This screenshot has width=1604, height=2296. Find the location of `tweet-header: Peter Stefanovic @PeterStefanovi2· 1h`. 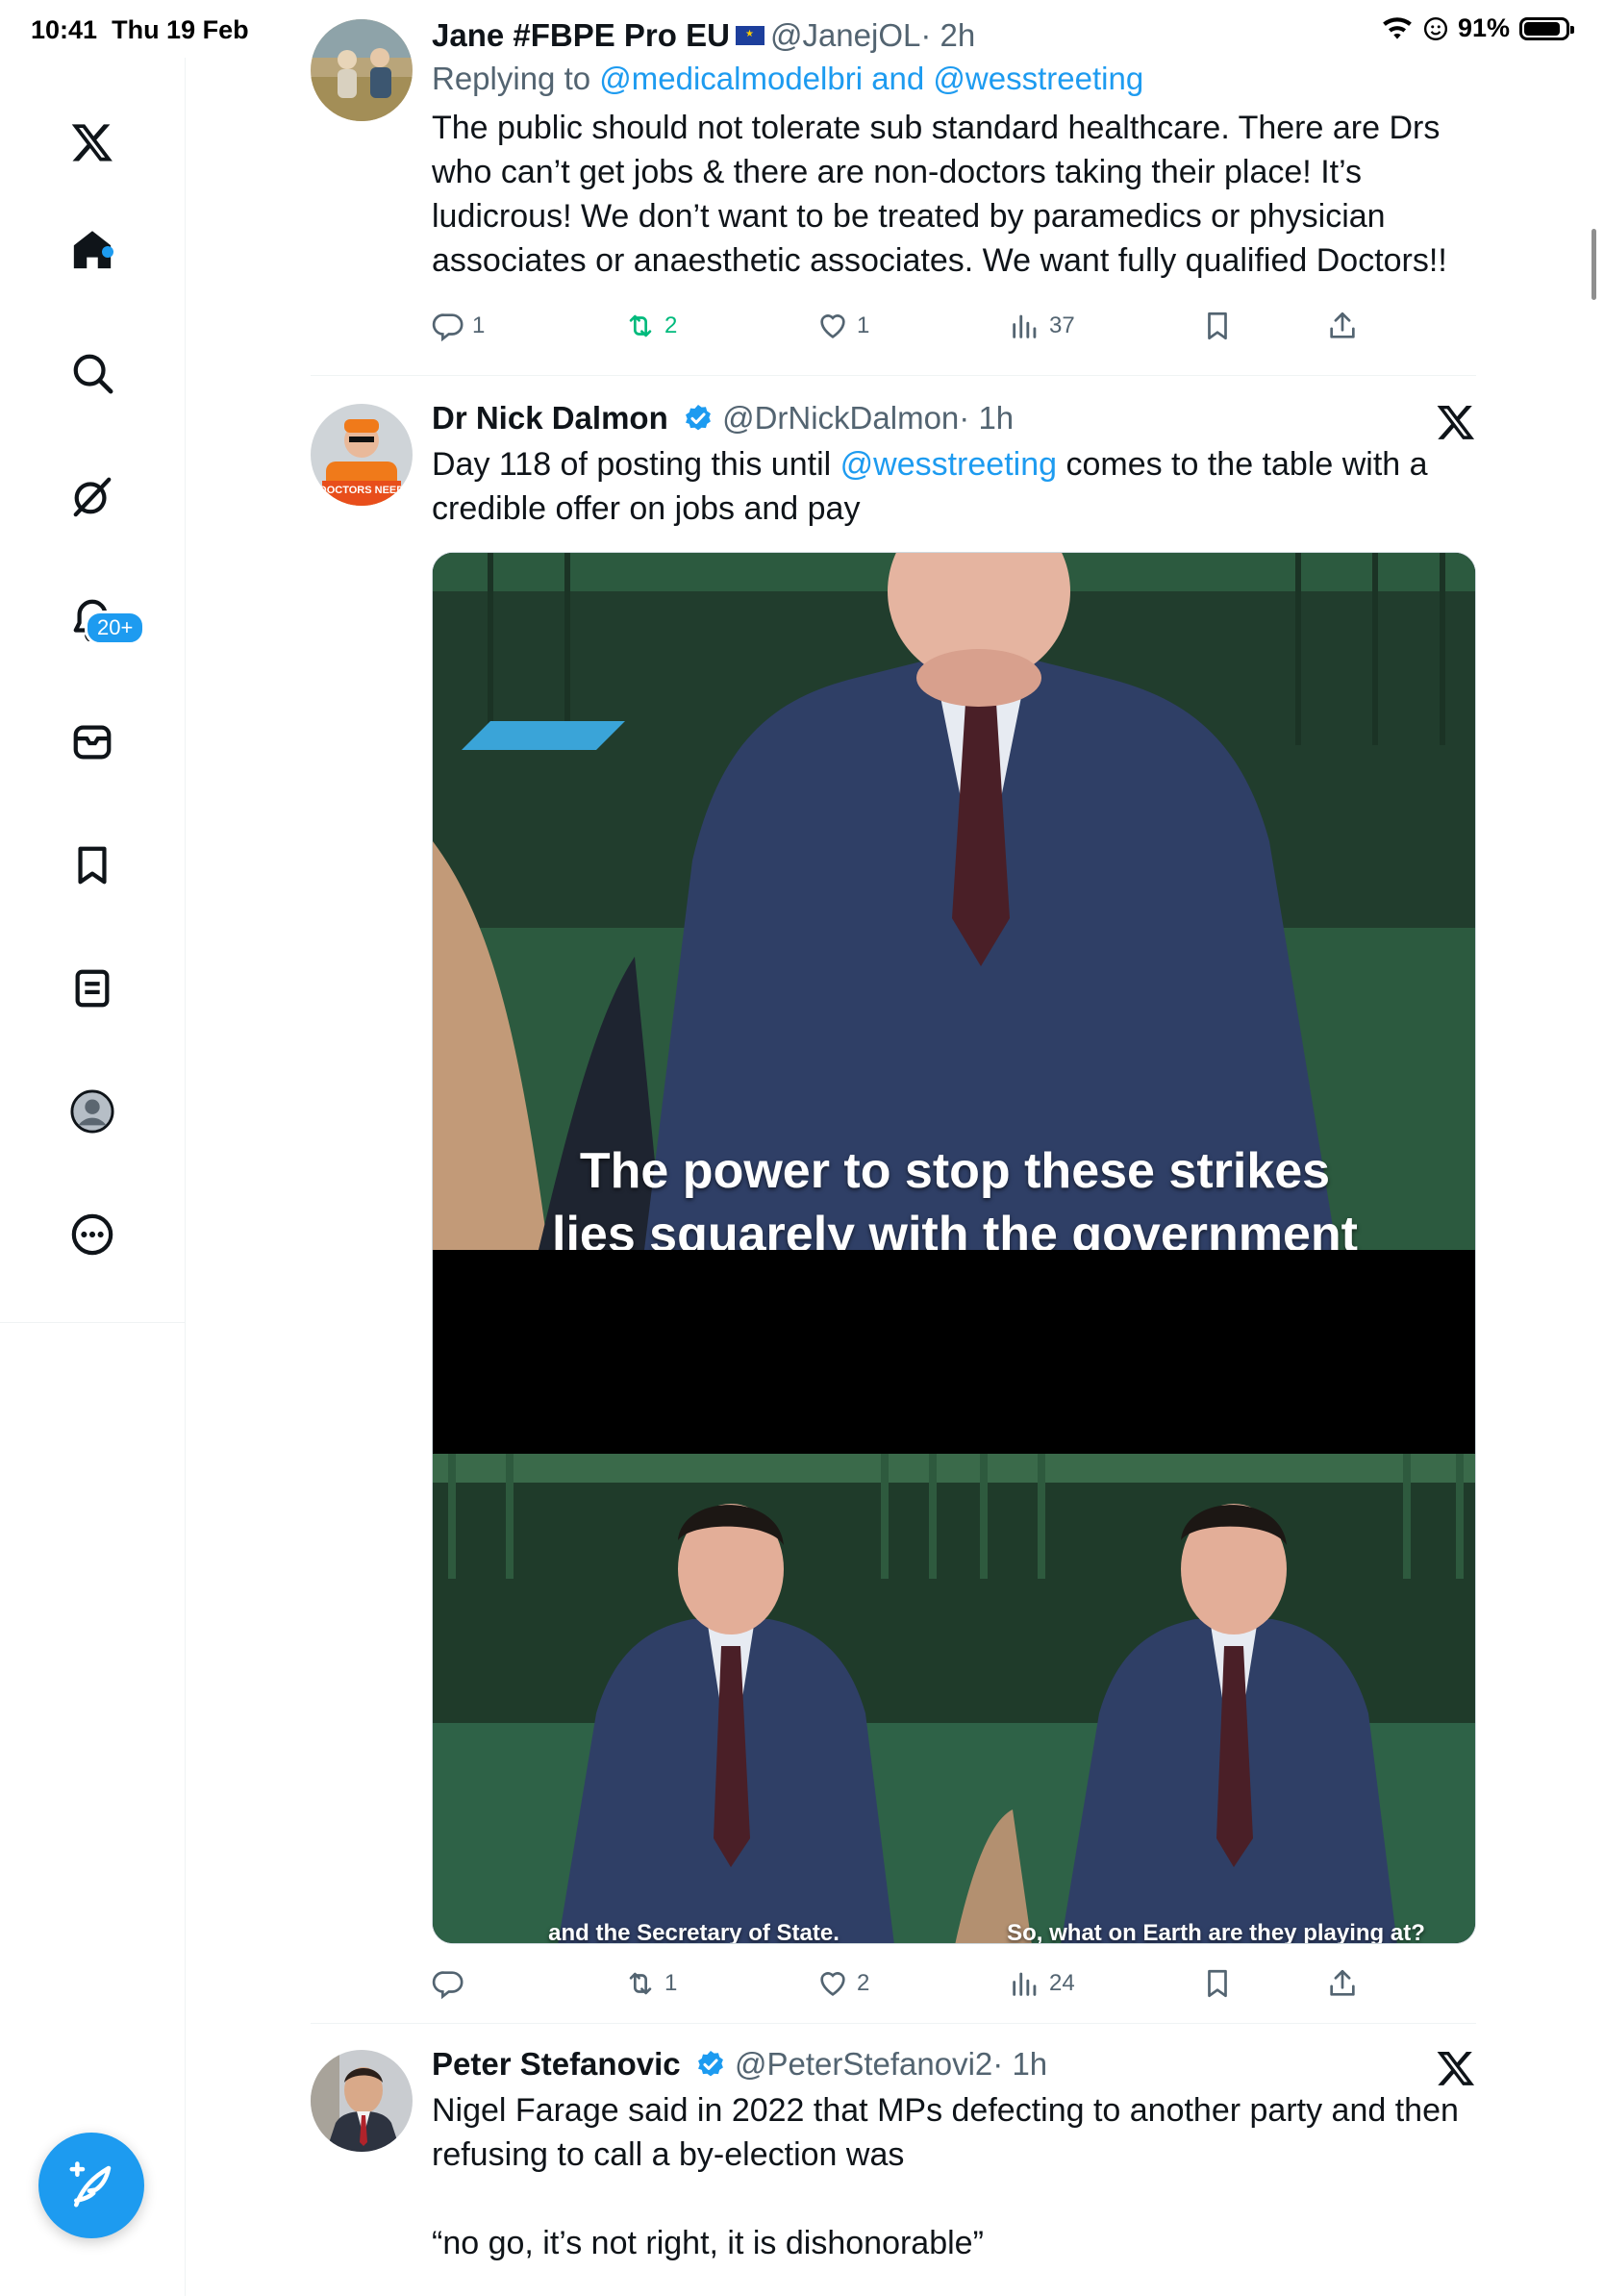

tweet-header: Peter Stefanovic @PeterStefanovi2· 1h is located at coordinates (954, 2064).